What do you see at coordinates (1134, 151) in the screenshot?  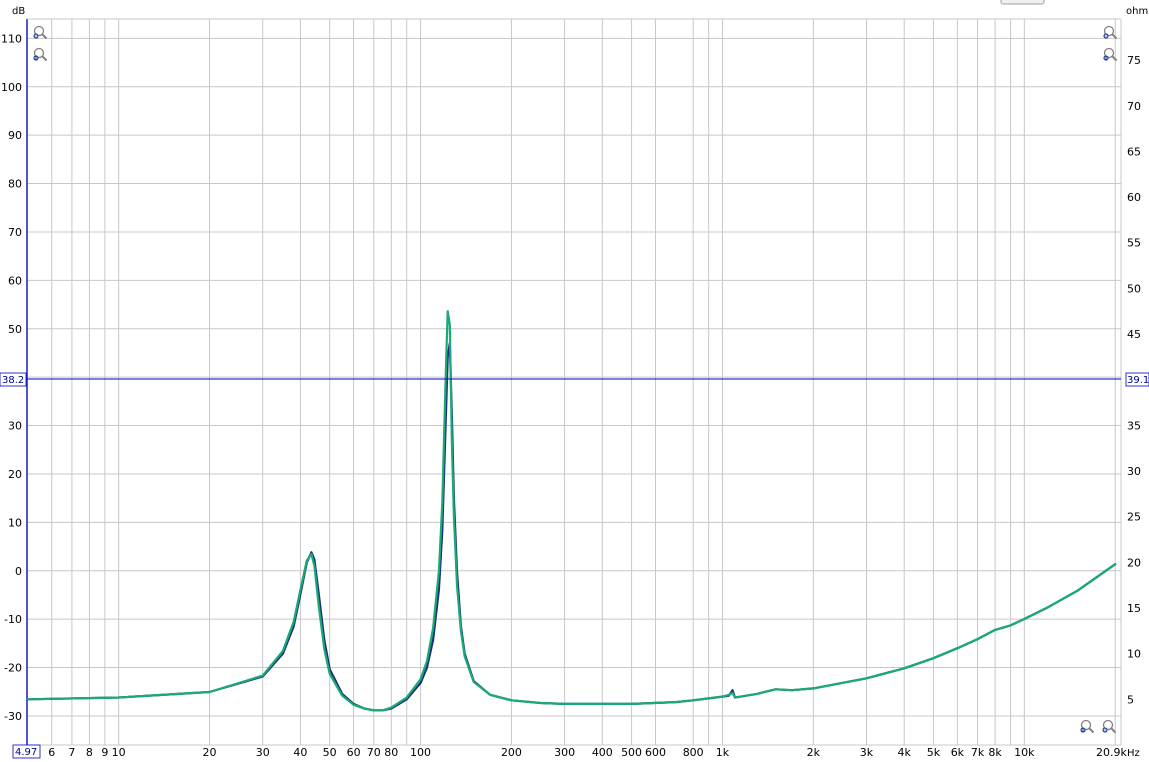 I see `y-right-tick-label: 65` at bounding box center [1134, 151].